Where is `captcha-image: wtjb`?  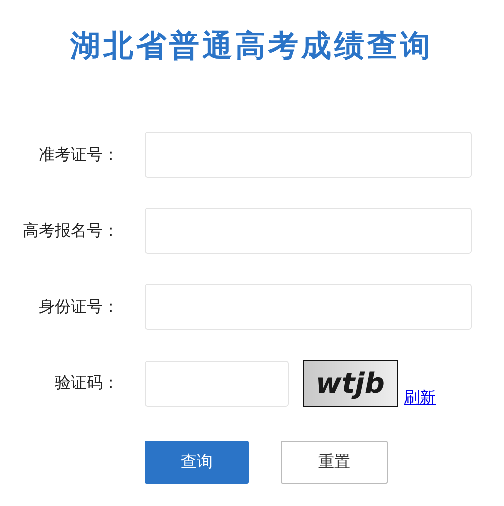 captcha-image: wtjb is located at coordinates (350, 383).